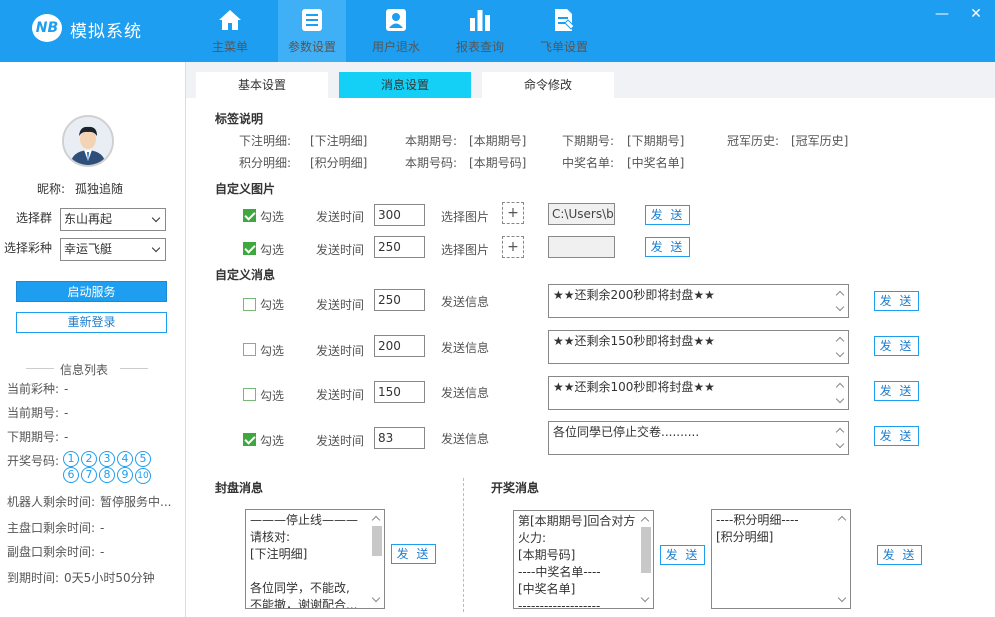 This screenshot has width=995, height=617. What do you see at coordinates (396, 31) in the screenshot?
I see `nav-user-rebate: 用户退水` at bounding box center [396, 31].